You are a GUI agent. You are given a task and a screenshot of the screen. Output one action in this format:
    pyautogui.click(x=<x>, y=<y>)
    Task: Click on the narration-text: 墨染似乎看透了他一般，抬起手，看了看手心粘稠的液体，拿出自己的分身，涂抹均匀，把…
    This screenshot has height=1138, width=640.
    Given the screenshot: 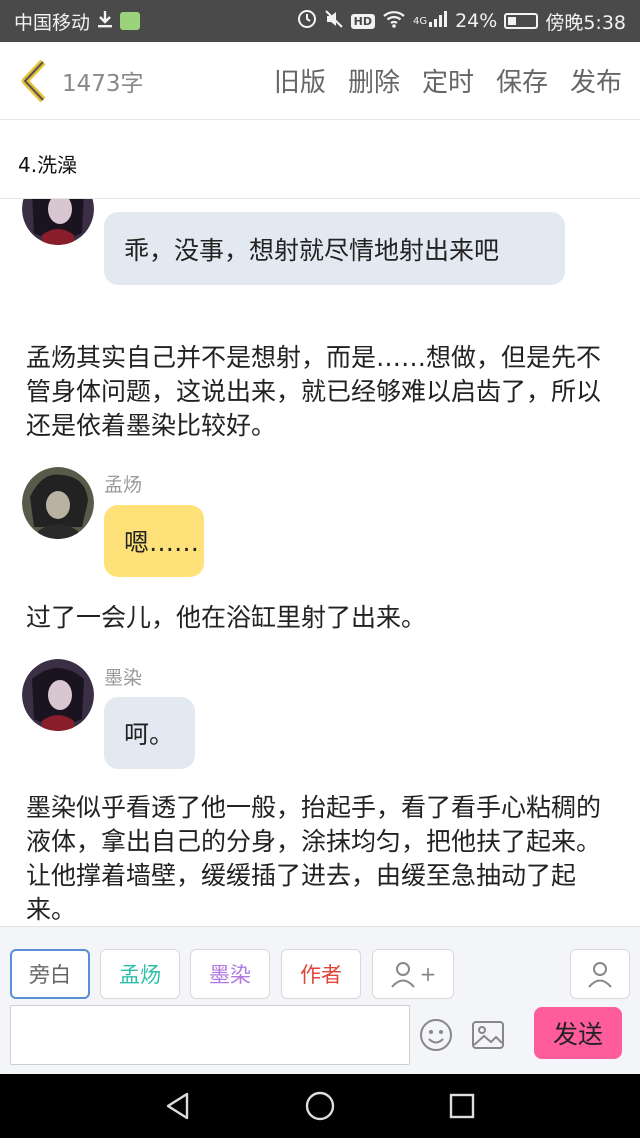 What is the action you would take?
    pyautogui.click(x=321, y=858)
    